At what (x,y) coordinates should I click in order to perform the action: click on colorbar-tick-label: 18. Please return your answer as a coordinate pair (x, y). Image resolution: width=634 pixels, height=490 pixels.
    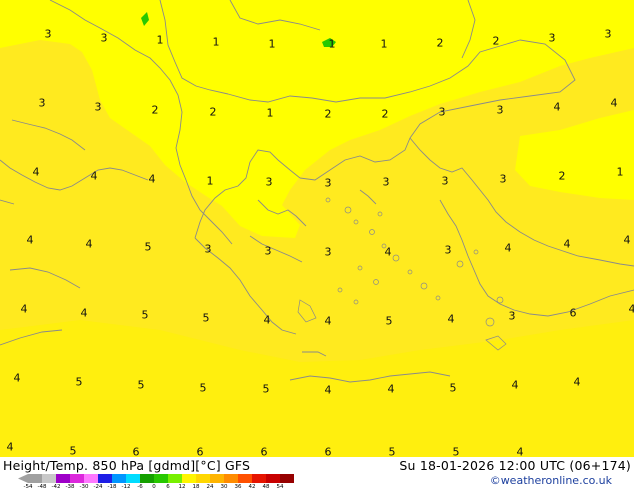
    Looking at the image, I should click on (196, 487).